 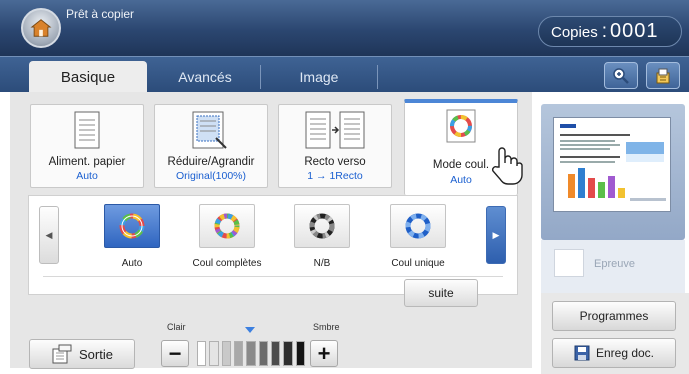 I want to click on option-full-color: Coul complètes, so click(x=227, y=236).